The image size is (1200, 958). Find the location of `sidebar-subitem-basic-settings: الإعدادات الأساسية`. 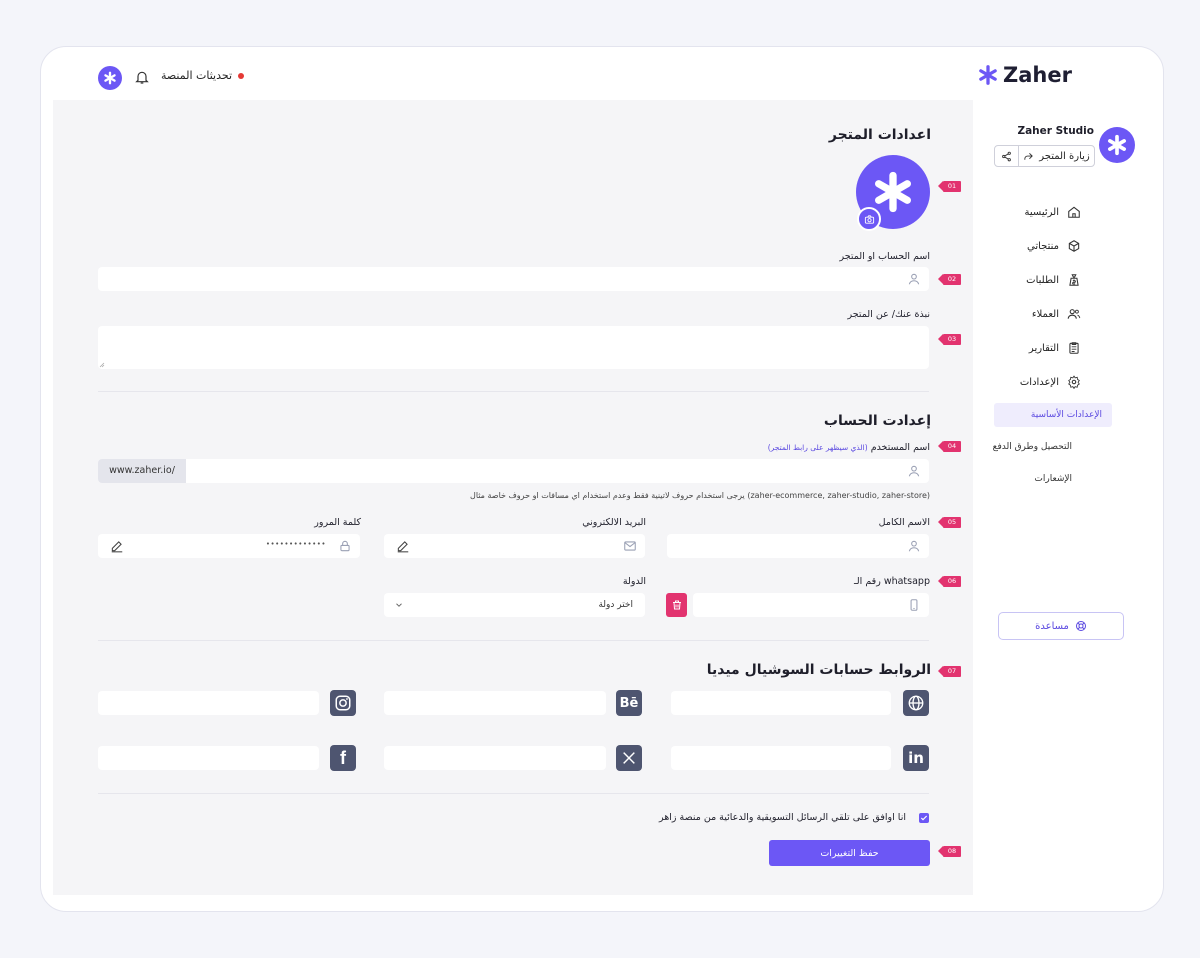

sidebar-subitem-basic-settings: الإعدادات الأساسية is located at coordinates (1053, 415).